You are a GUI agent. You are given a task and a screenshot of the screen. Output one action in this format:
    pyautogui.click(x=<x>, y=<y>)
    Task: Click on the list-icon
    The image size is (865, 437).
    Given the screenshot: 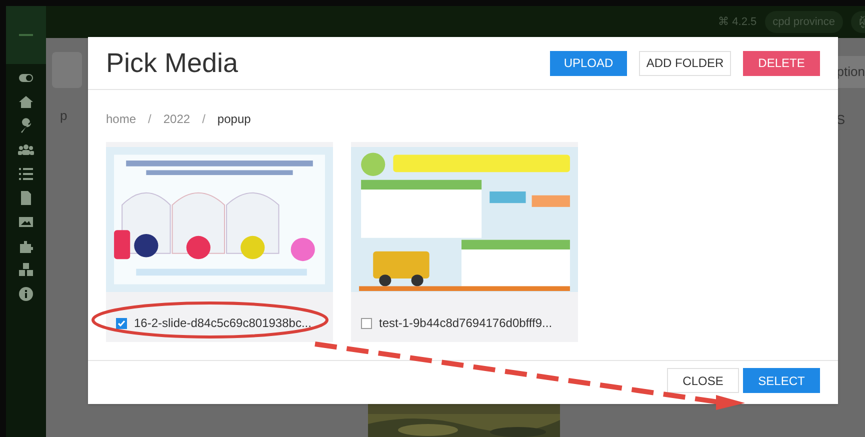 What is the action you would take?
    pyautogui.click(x=26, y=174)
    